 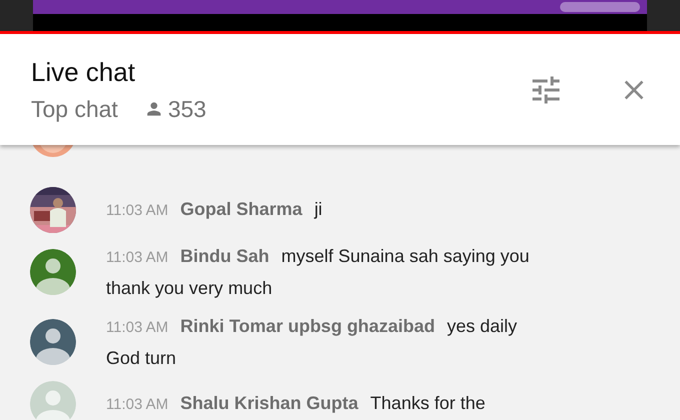 I want to click on author-name: Rinki Tomar upbsg ghazaibad, so click(x=307, y=326).